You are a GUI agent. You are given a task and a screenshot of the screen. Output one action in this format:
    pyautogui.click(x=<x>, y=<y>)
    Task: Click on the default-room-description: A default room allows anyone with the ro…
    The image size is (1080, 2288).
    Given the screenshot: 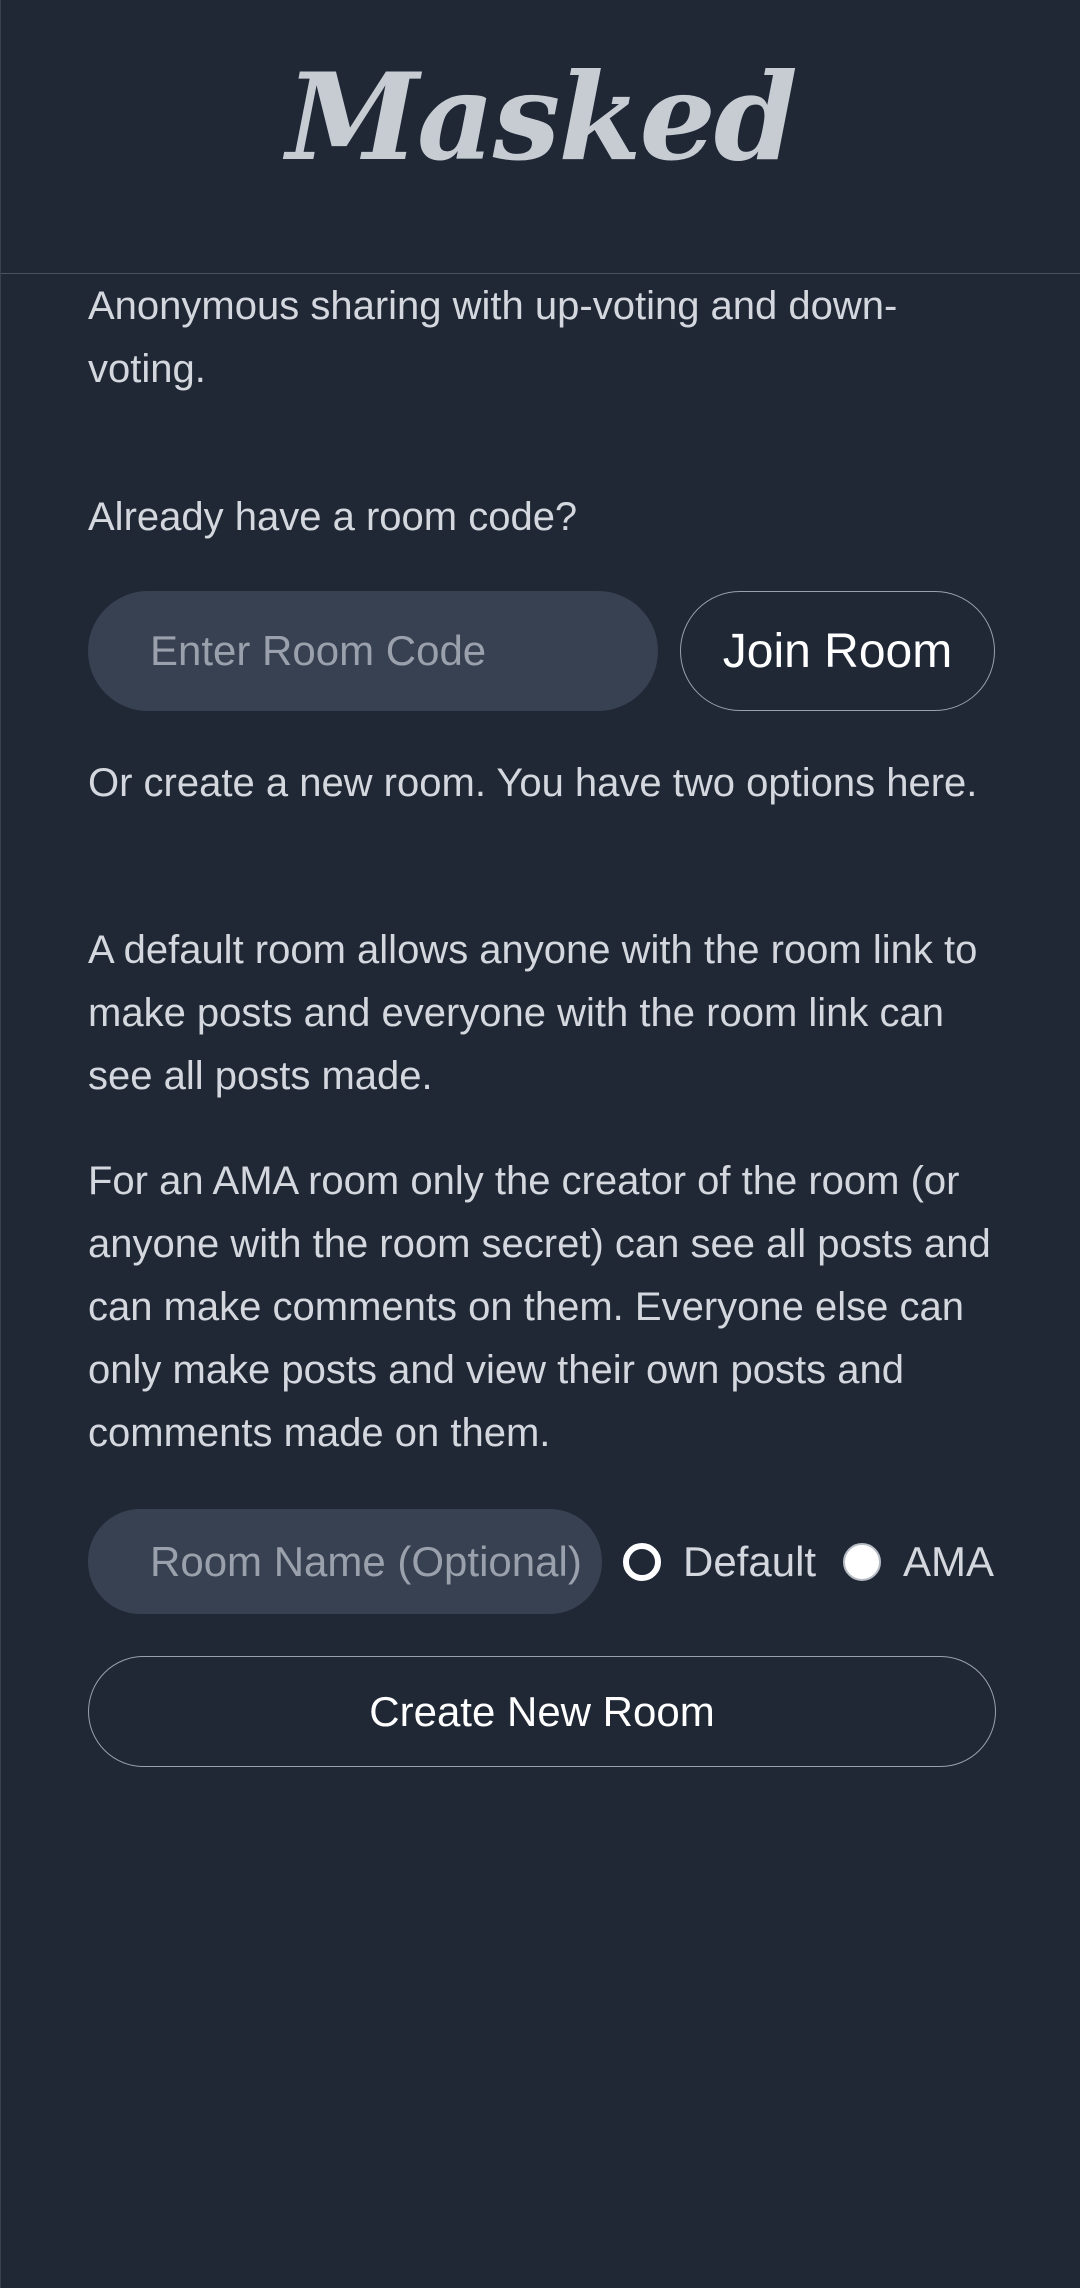 What is the action you would take?
    pyautogui.click(x=533, y=1013)
    